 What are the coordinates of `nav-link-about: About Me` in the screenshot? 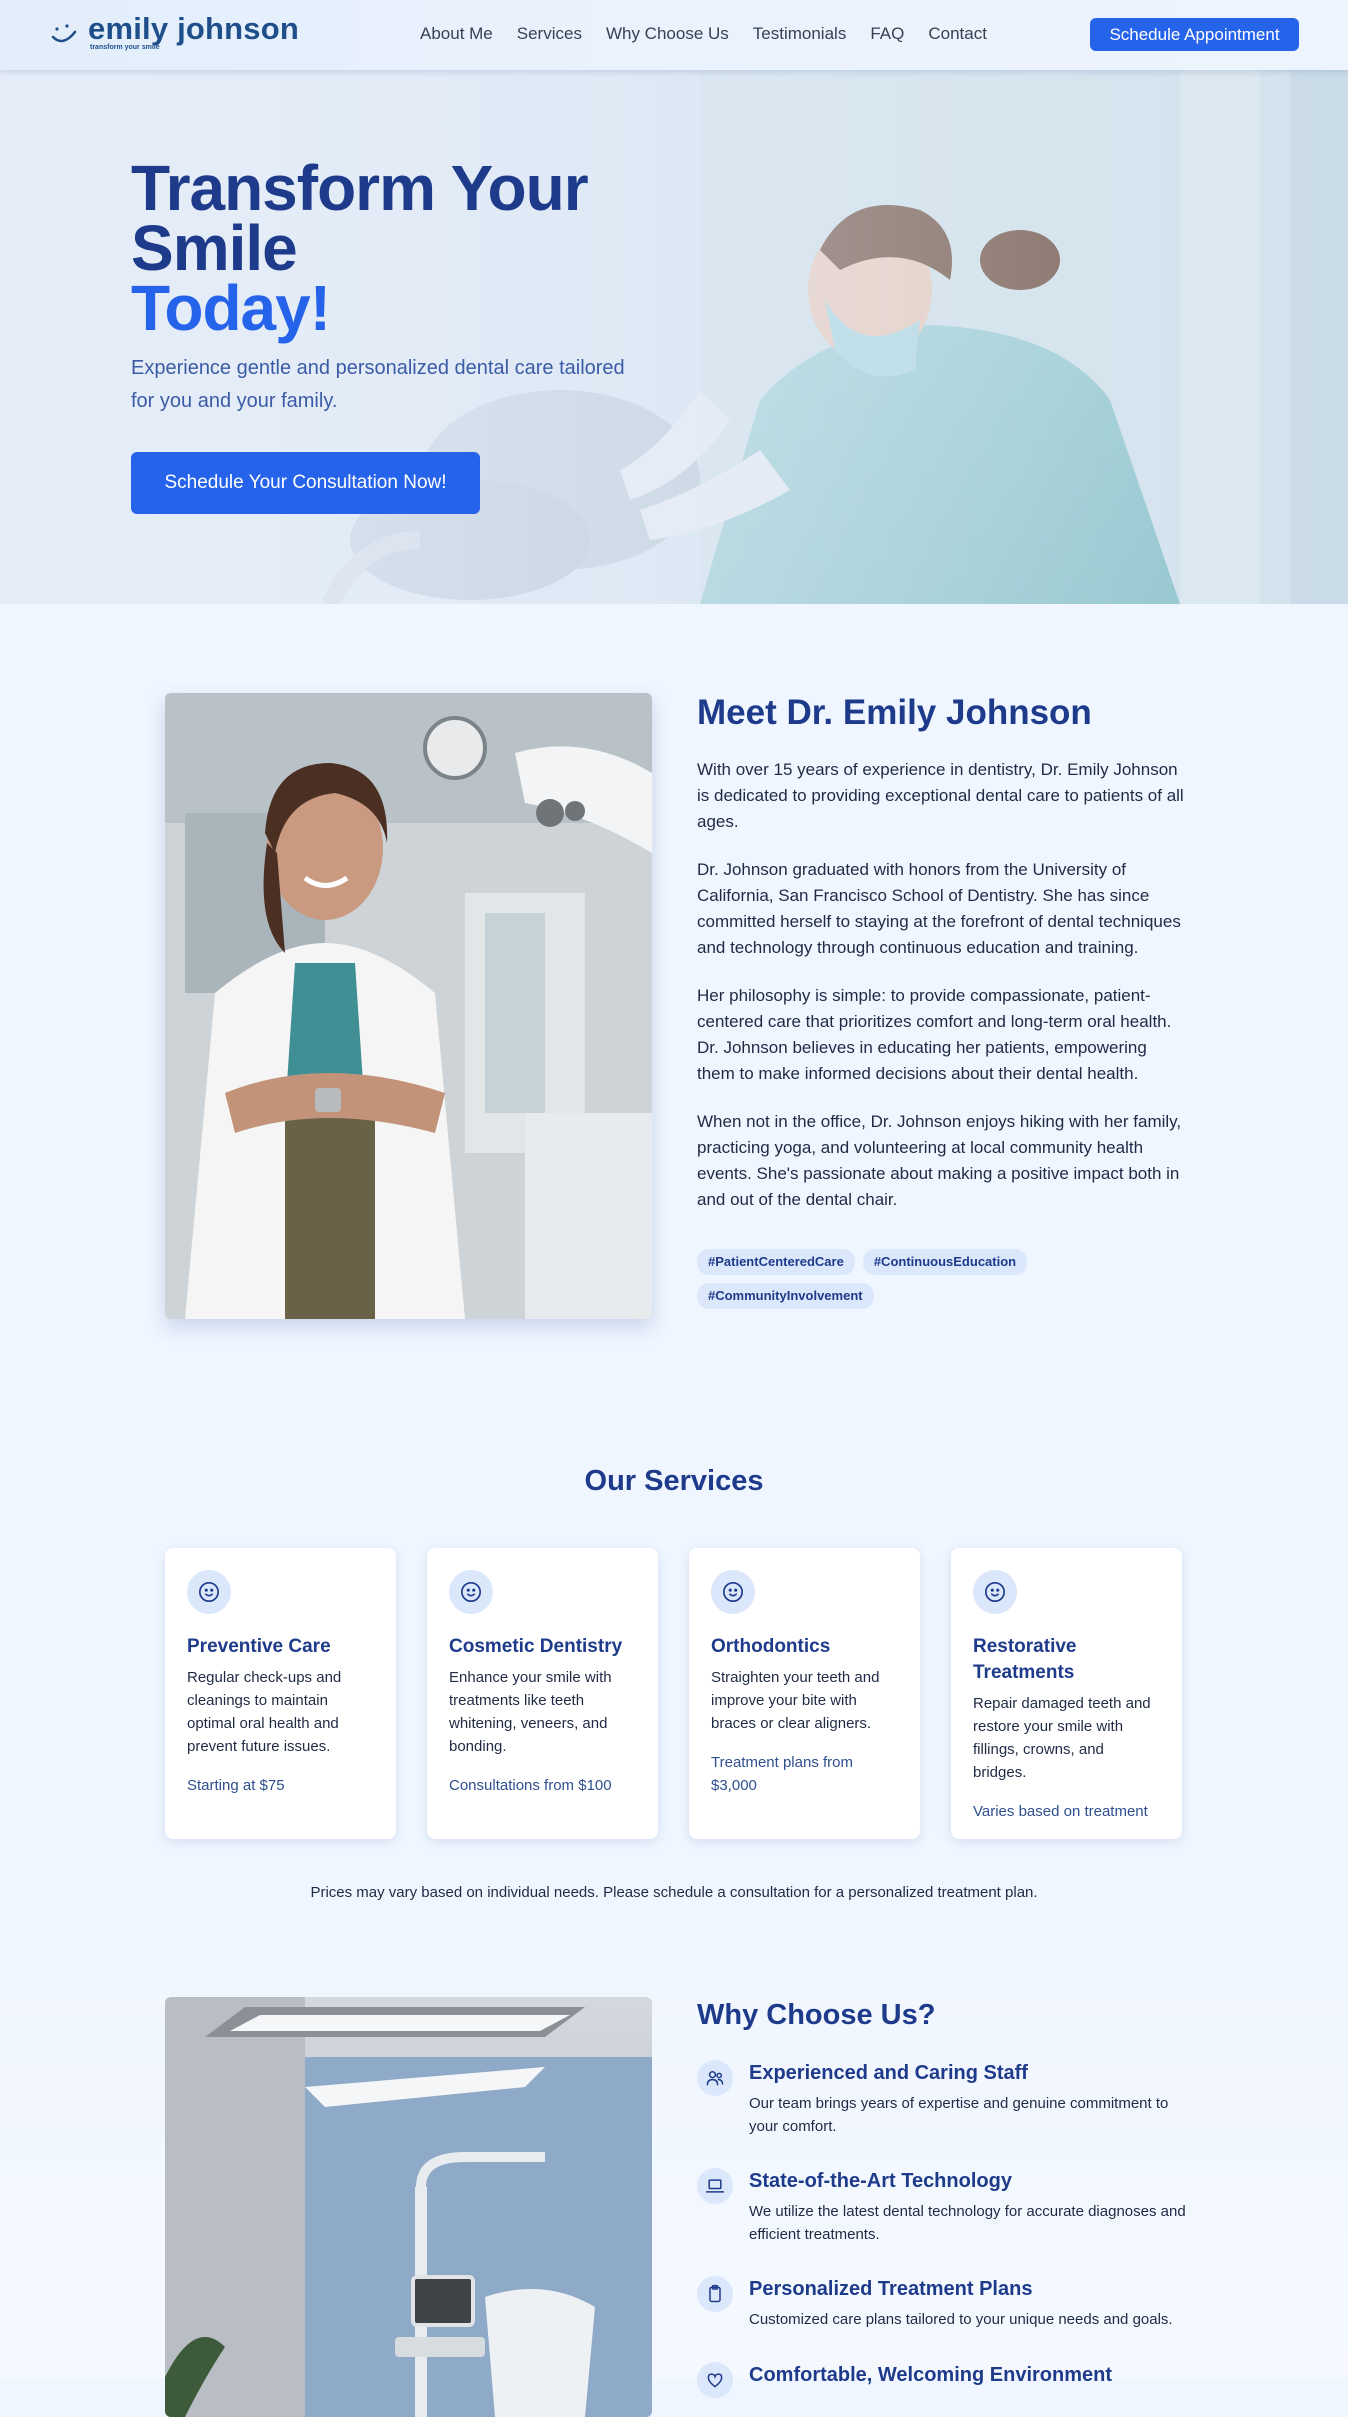 It's located at (456, 34).